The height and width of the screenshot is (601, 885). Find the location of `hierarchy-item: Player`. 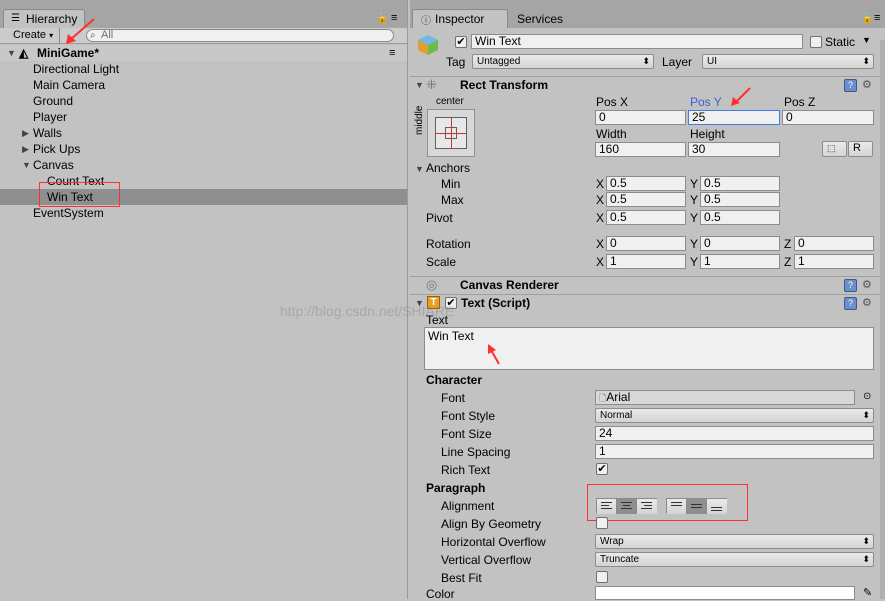

hierarchy-item: Player is located at coordinates (203, 117).